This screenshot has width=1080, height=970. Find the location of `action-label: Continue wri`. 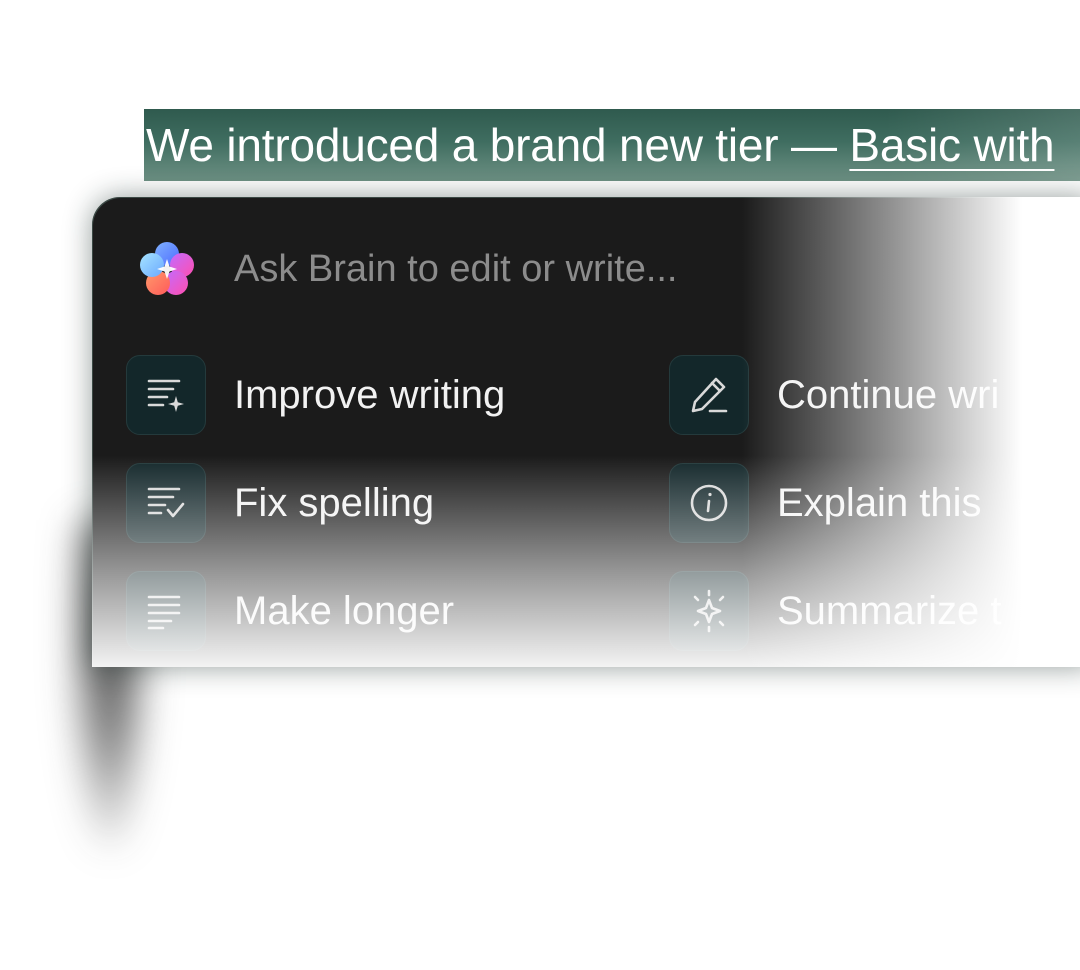

action-label: Continue wri is located at coordinates (888, 394).